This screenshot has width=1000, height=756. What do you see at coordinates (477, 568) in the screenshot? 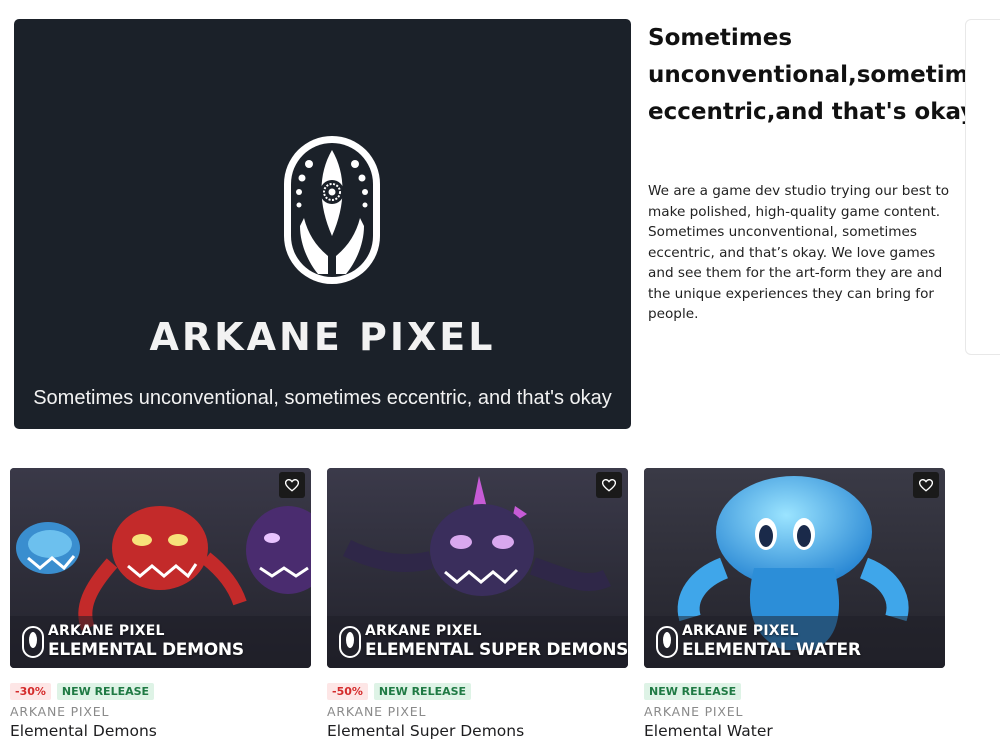
I see `product-thumbnail: ARKANE PIXEL ELEMENTAL SUPER DEMONS` at bounding box center [477, 568].